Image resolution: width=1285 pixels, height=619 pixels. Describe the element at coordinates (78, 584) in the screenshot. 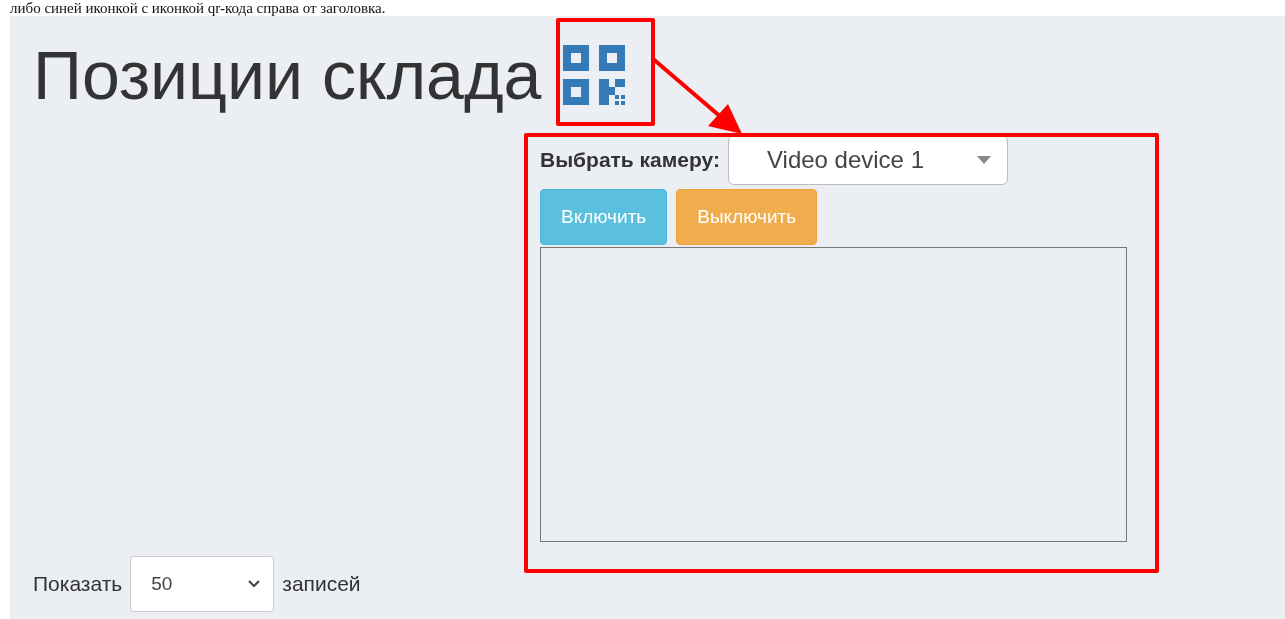

I see `show-label: Показать` at that location.